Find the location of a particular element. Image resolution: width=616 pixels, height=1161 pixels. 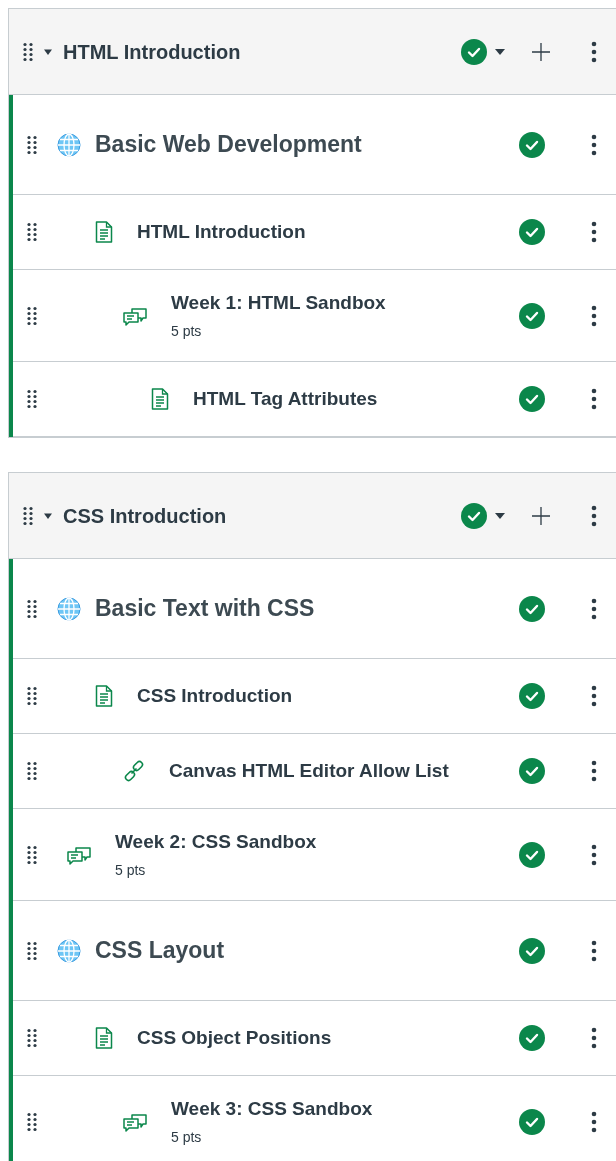

text-header: Basic Text with CSS is located at coordinates (205, 609).